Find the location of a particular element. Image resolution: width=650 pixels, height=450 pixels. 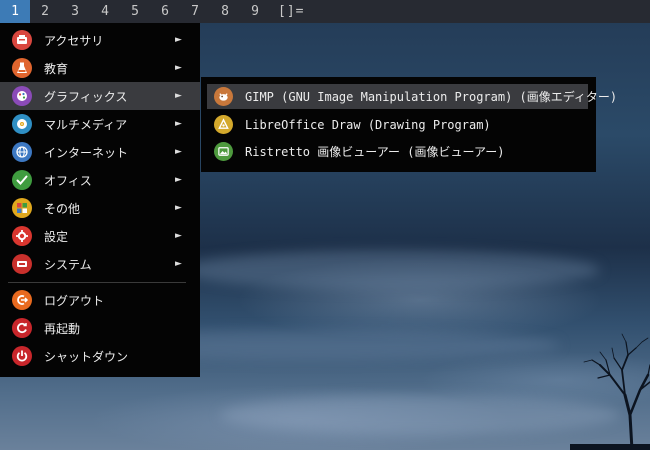

tree-silhouette is located at coordinates (610, 391).